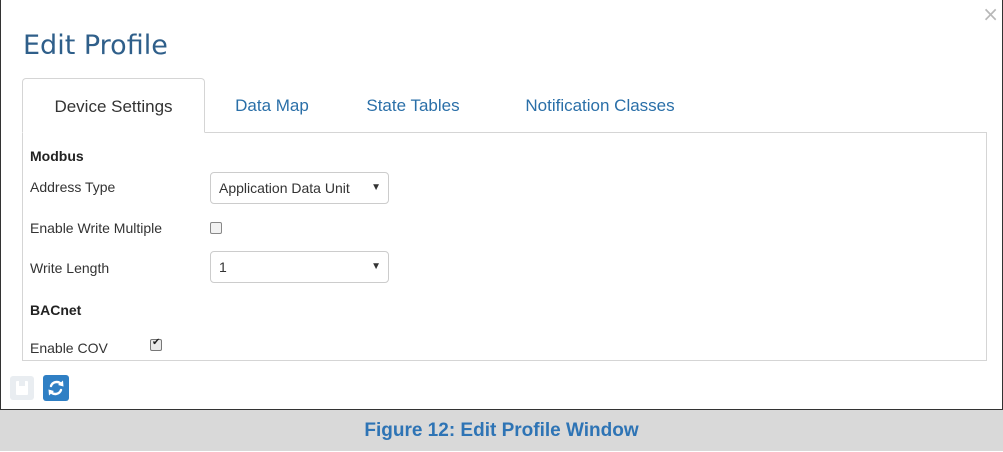 The image size is (1003, 452). Describe the element at coordinates (95, 45) in the screenshot. I see `dialog-title: Edit Profile` at that location.